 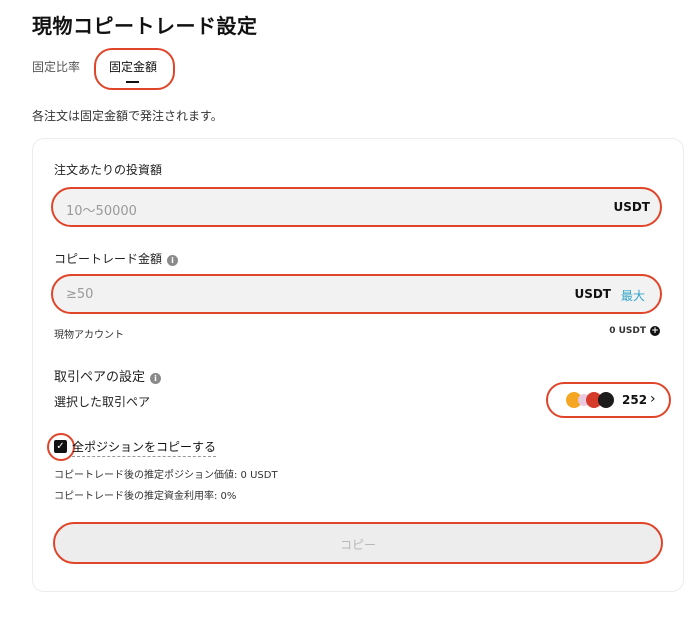 What do you see at coordinates (166, 475) in the screenshot?
I see `estimated-position-value: コピートレード後の推定ポジション価値: 0 USDT` at bounding box center [166, 475].